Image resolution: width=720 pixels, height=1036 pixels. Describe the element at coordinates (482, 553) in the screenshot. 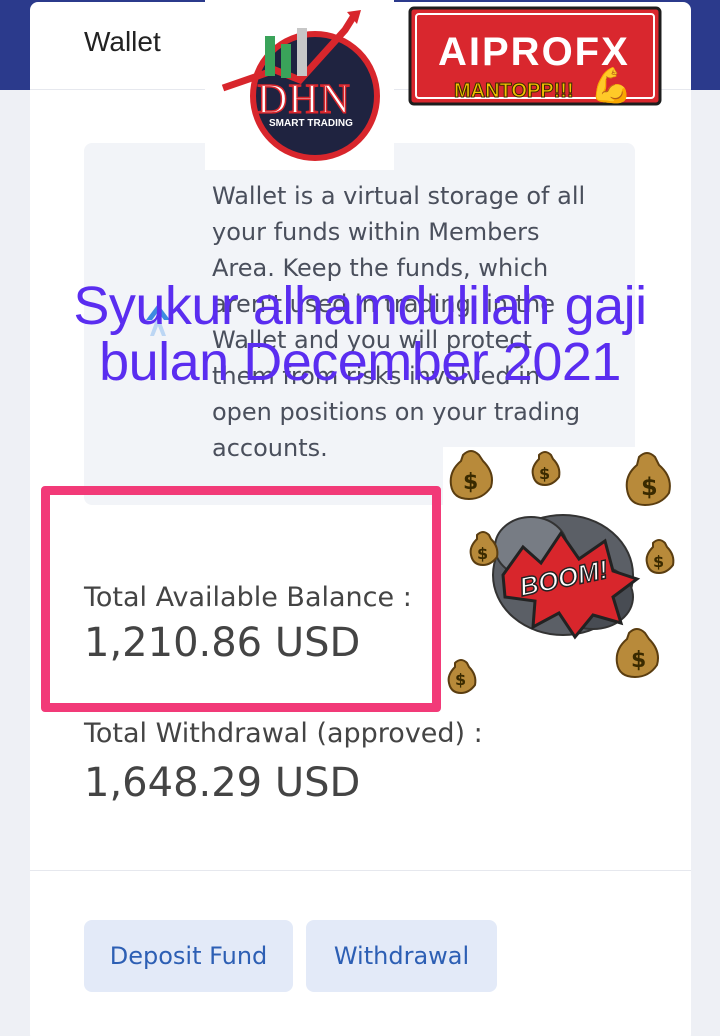

I see `dollar-sign-6: $` at that location.